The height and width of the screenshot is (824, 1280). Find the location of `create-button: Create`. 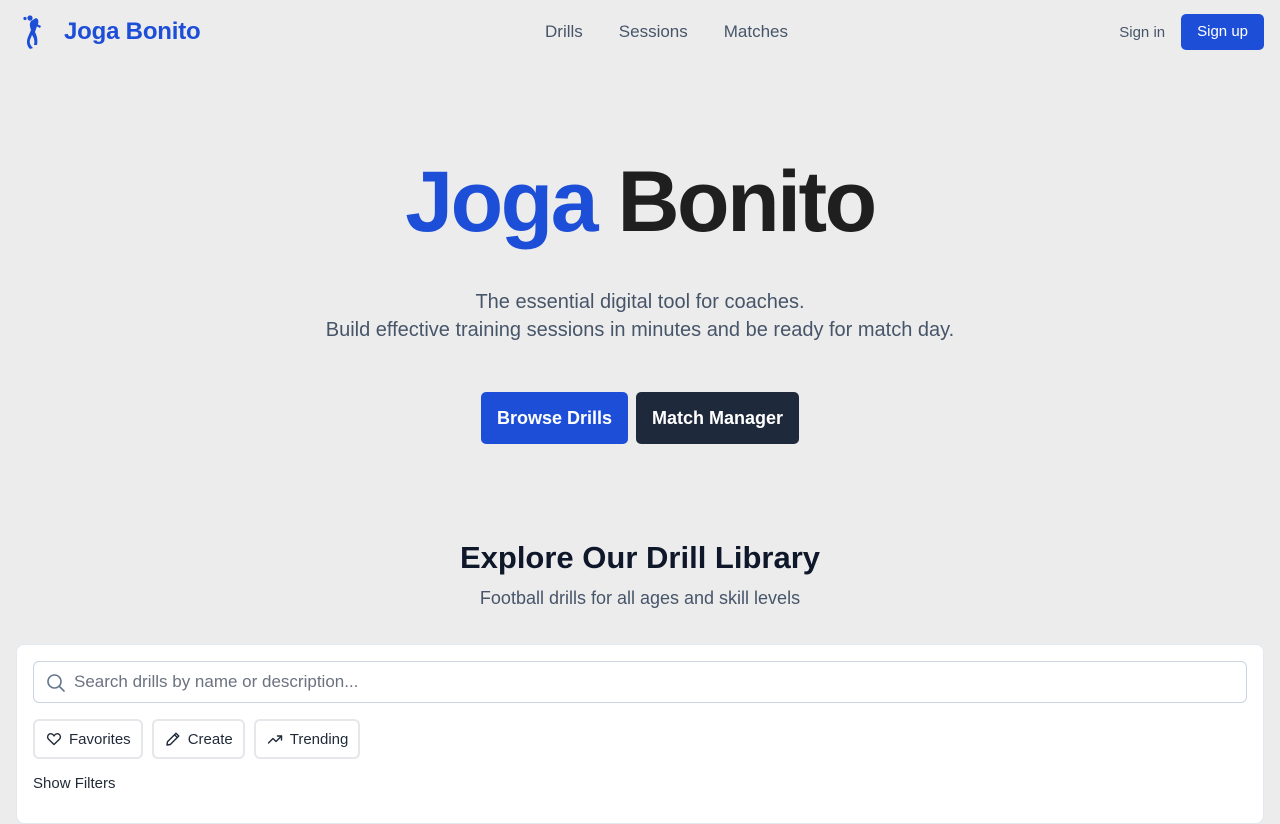

create-button: Create is located at coordinates (198, 739).